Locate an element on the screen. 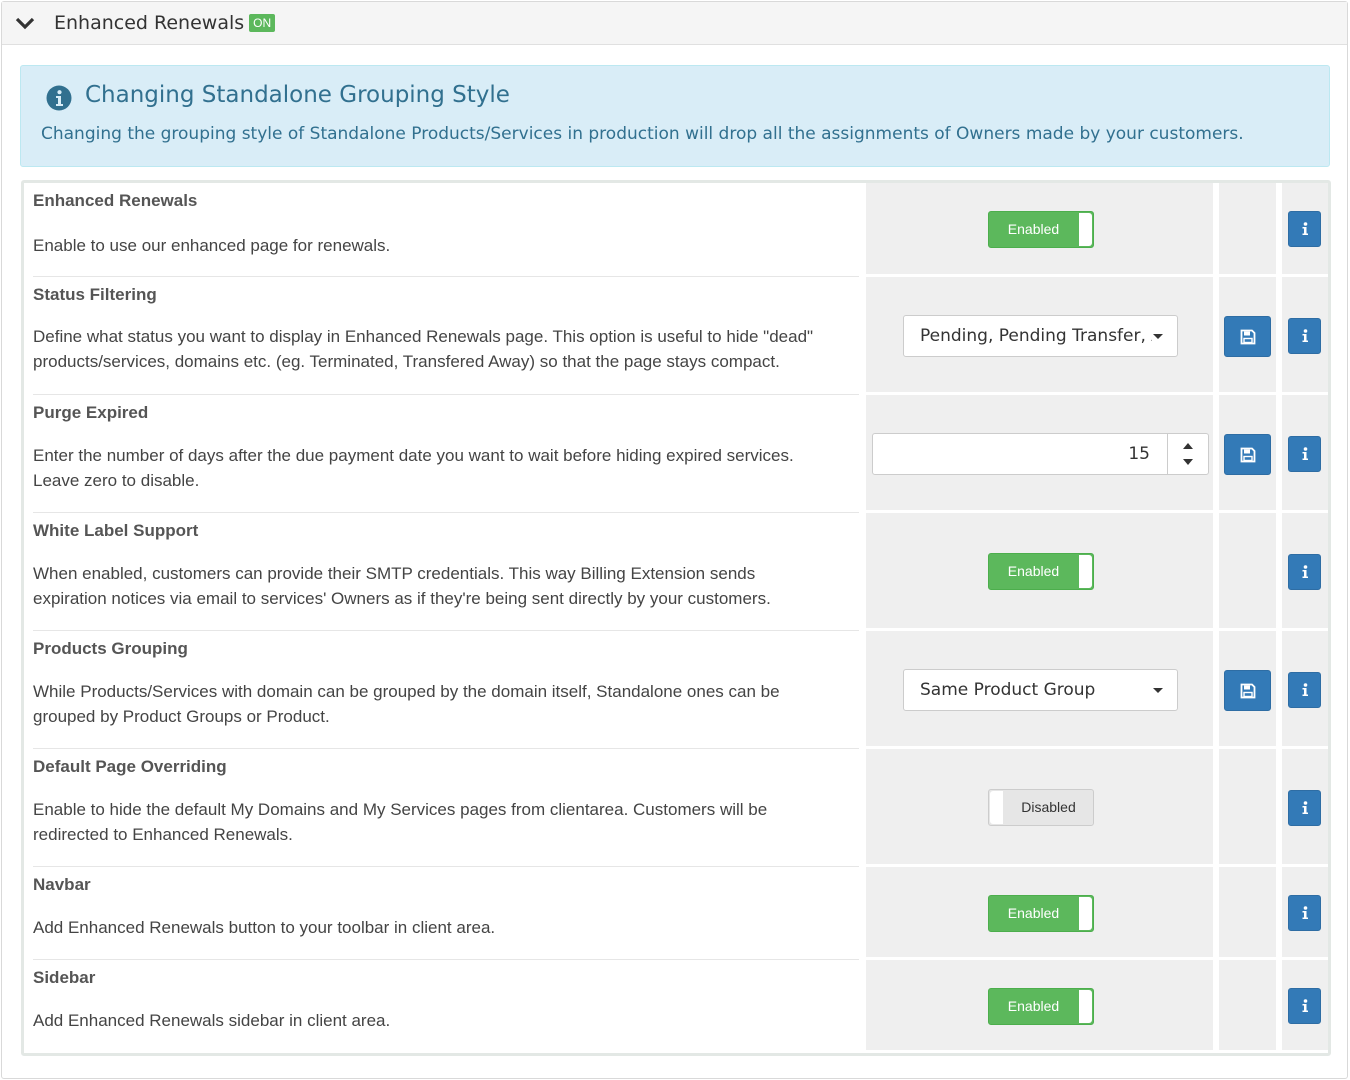 This screenshot has height=1080, width=1350. products-grouping-select: Same Product Group is located at coordinates (1040, 690).